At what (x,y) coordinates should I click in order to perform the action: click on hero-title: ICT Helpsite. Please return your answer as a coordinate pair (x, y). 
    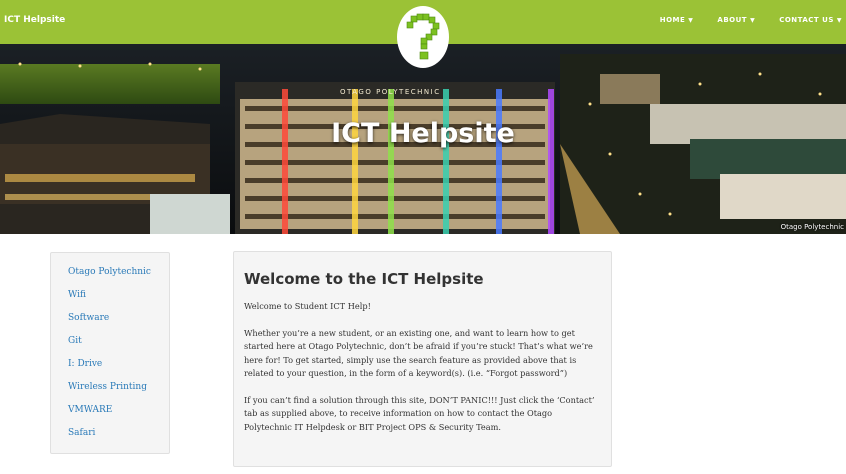
    Looking at the image, I should click on (423, 133).